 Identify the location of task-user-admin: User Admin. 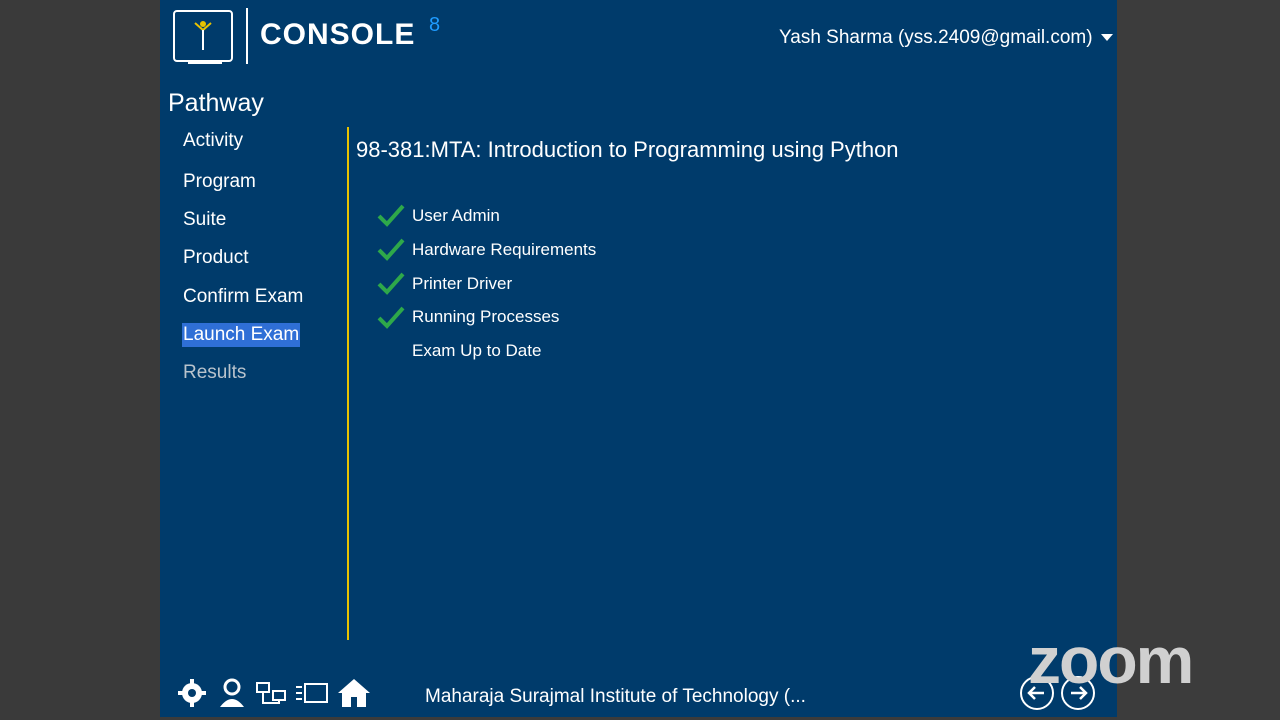
(456, 215).